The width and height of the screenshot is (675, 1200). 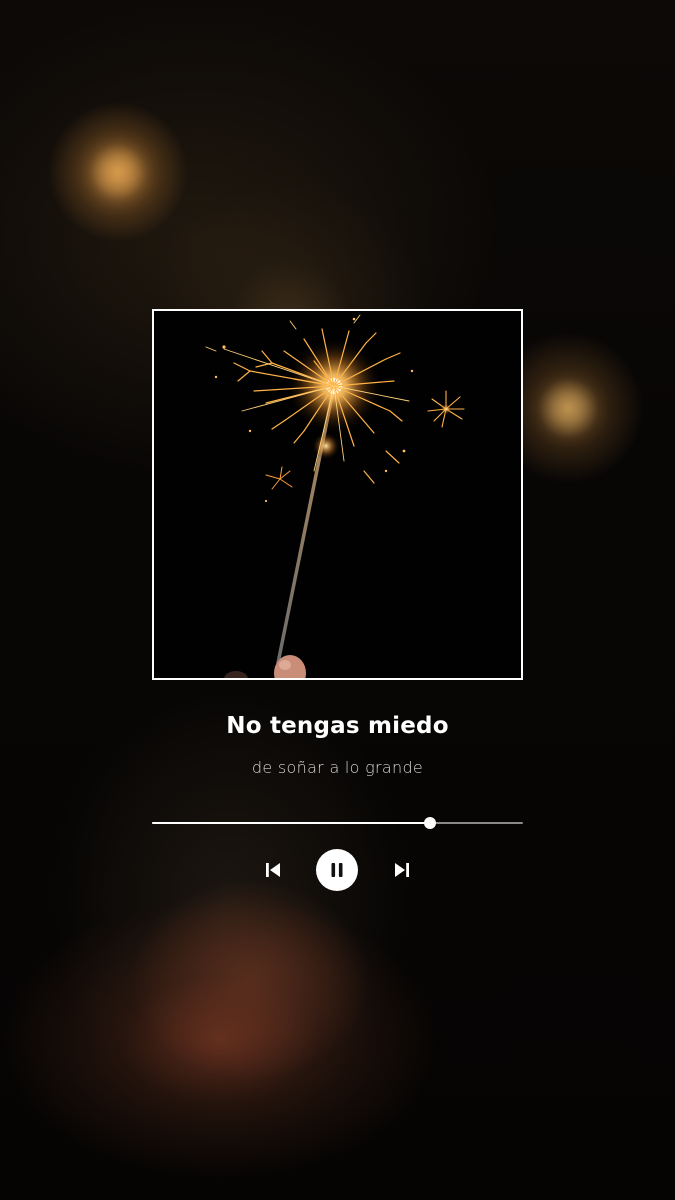 I want to click on skip-next-icon, so click(x=402, y=870).